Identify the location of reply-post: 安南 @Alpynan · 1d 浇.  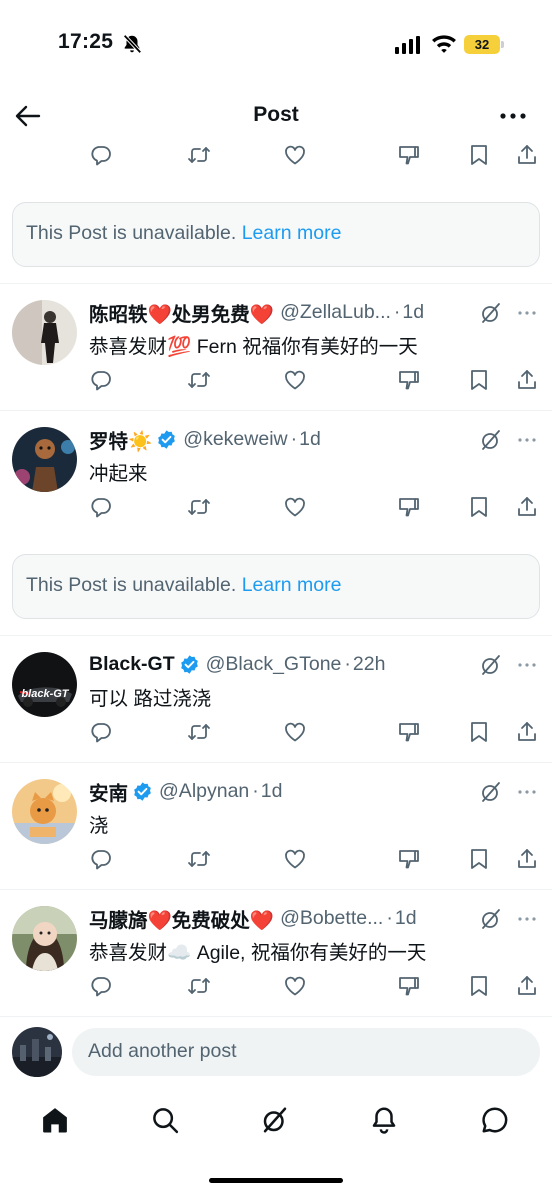
(276, 826).